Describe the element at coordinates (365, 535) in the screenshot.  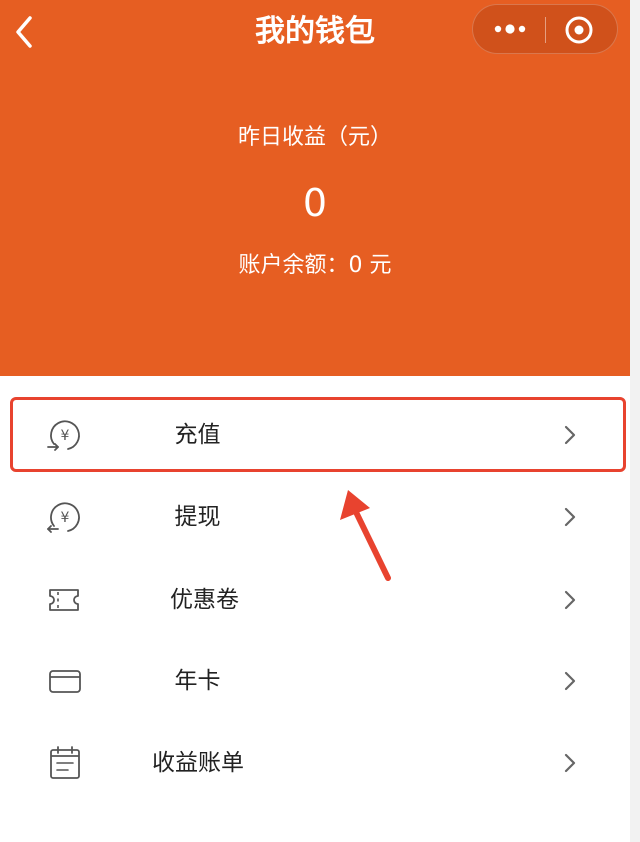
I see `annotation-arrow-icon` at that location.